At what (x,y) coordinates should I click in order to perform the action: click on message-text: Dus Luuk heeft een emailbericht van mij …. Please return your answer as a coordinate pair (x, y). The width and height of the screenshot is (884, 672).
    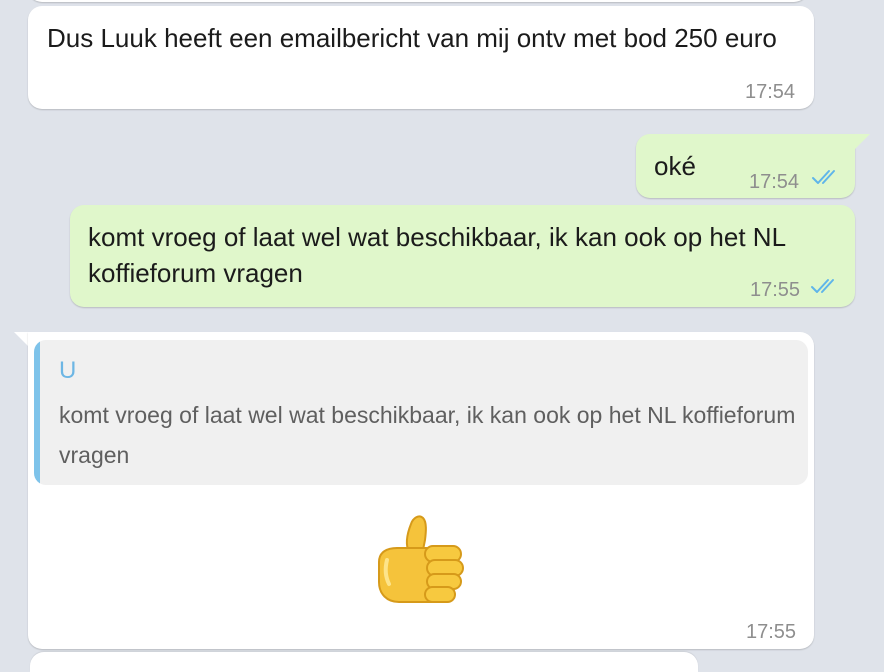
    Looking at the image, I should click on (412, 38).